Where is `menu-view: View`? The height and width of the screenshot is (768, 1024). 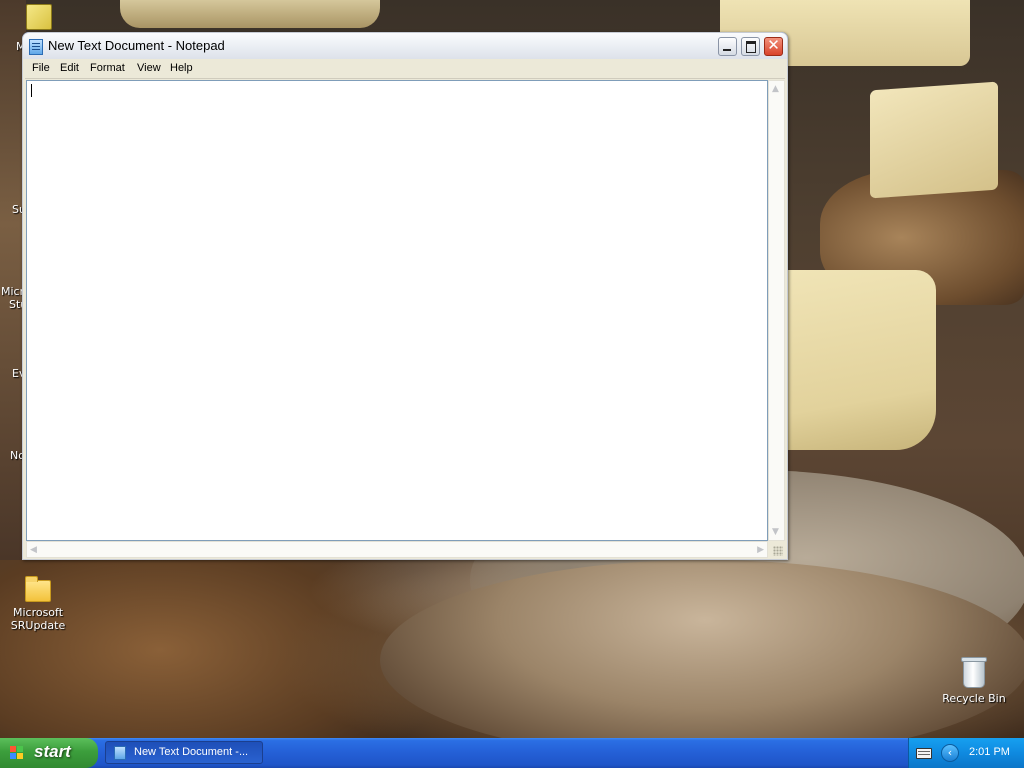
menu-view: View is located at coordinates (149, 68).